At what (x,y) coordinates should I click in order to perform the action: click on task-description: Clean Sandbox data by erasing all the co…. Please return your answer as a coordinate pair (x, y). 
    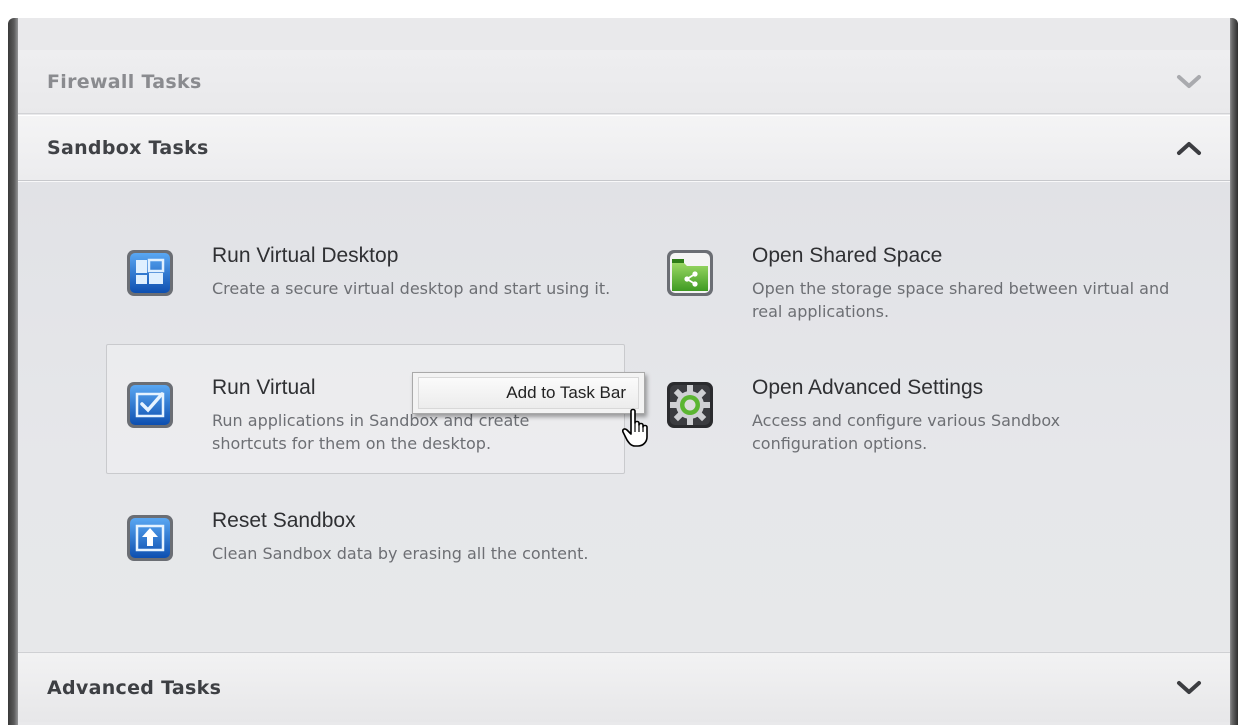
    Looking at the image, I should click on (400, 553).